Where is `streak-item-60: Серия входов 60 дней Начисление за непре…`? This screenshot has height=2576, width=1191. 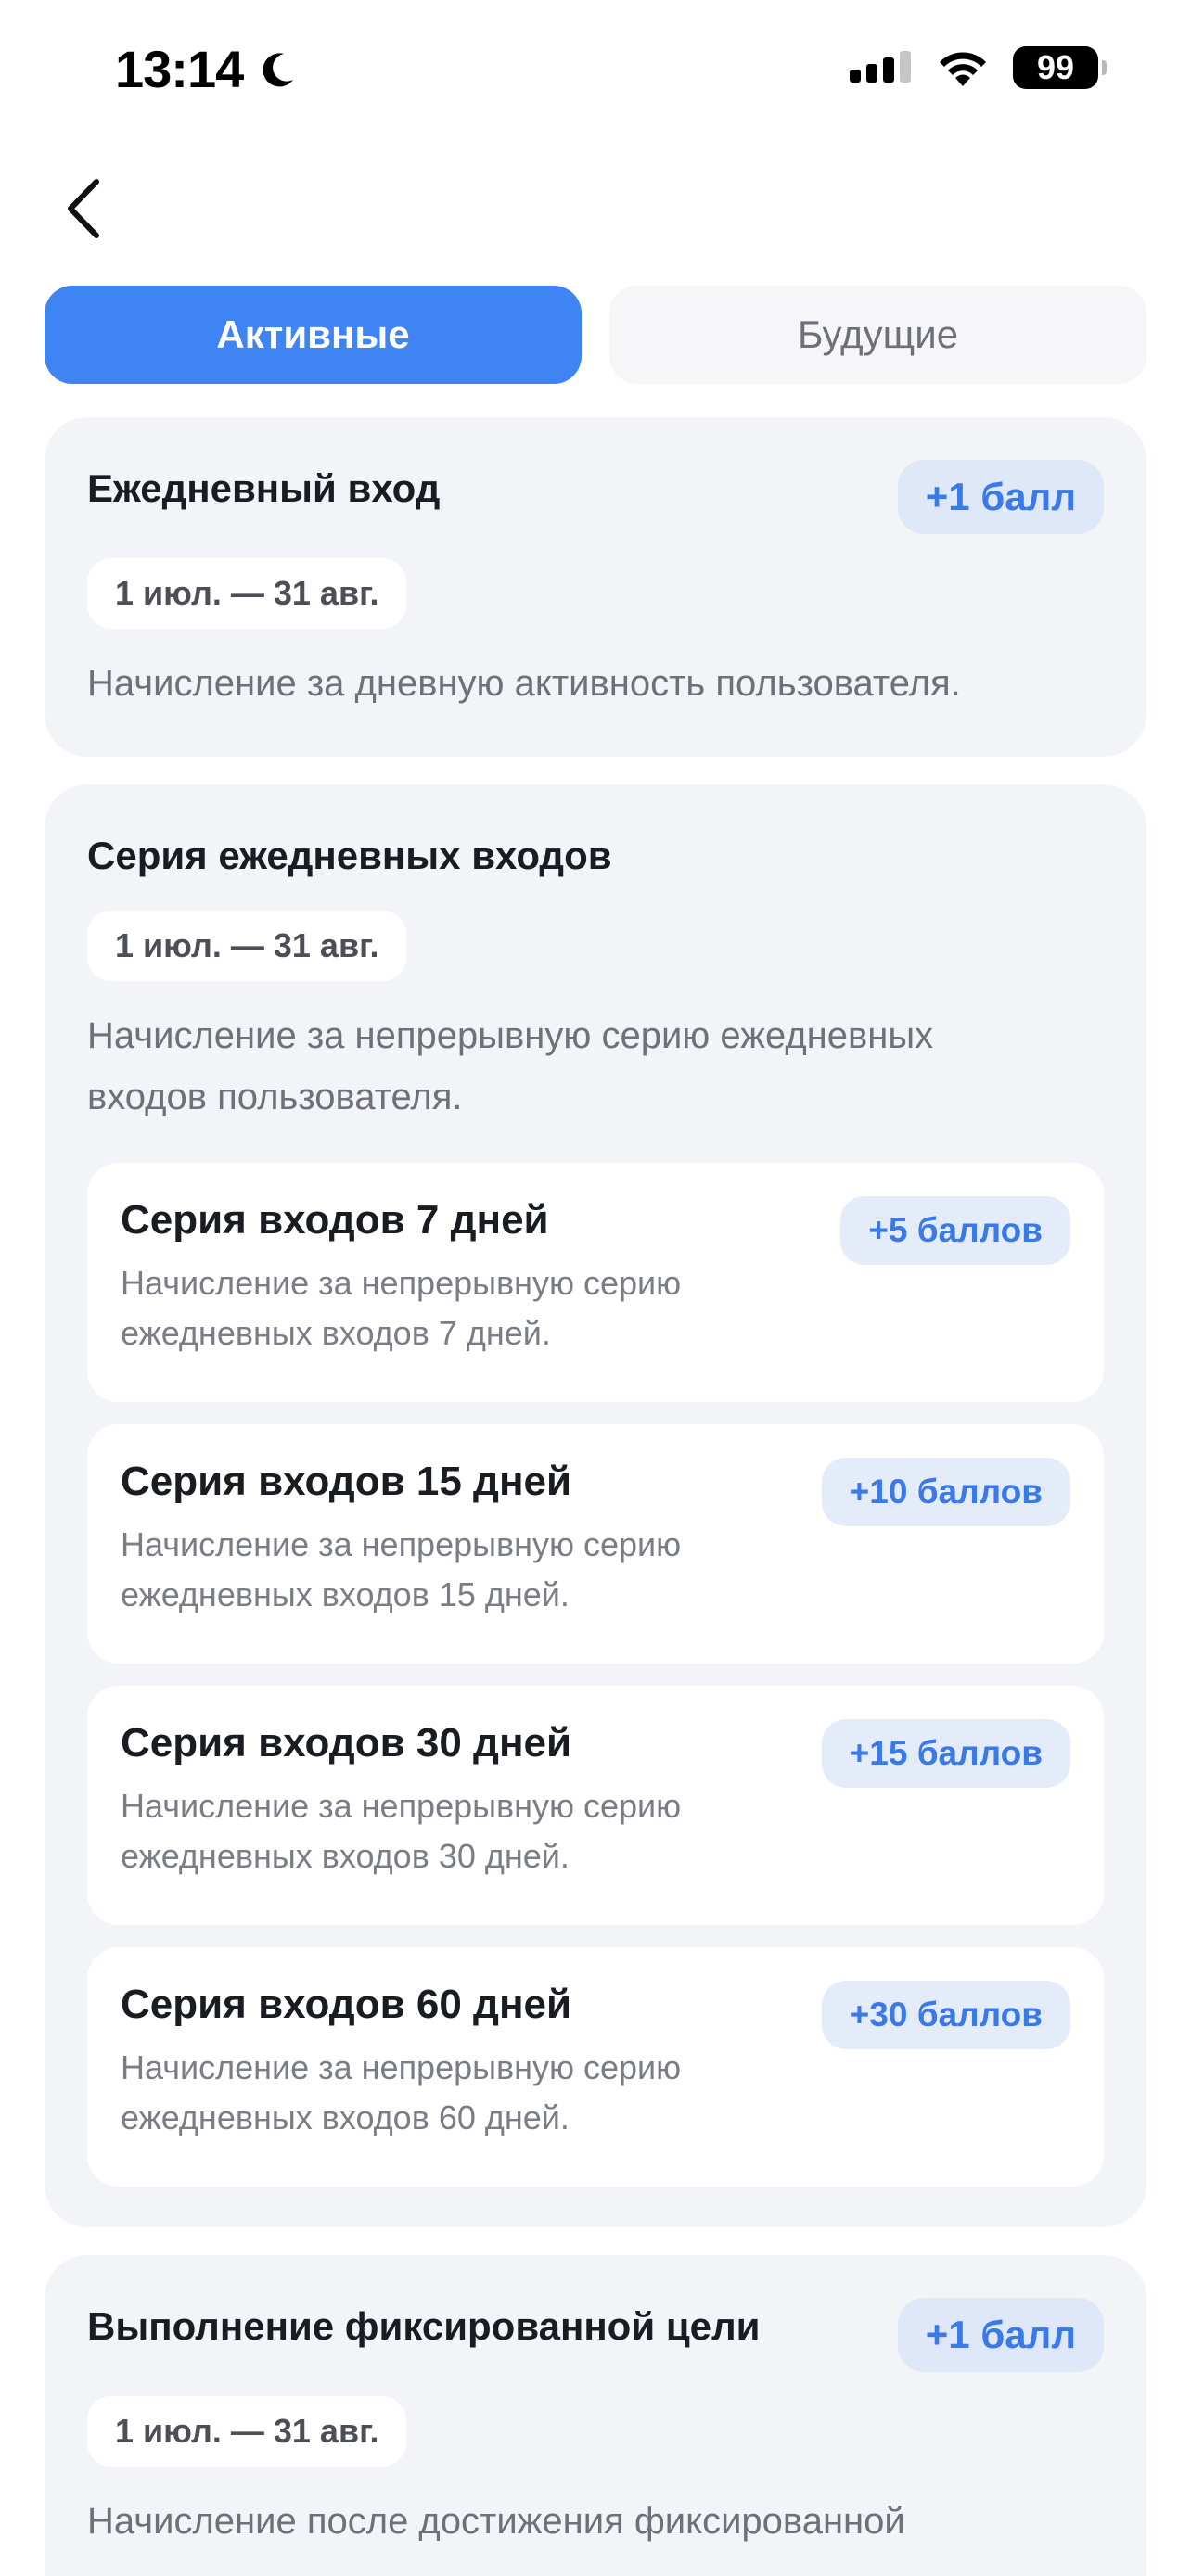
streak-item-60: Серия входов 60 дней Начисление за непре… is located at coordinates (595, 2067).